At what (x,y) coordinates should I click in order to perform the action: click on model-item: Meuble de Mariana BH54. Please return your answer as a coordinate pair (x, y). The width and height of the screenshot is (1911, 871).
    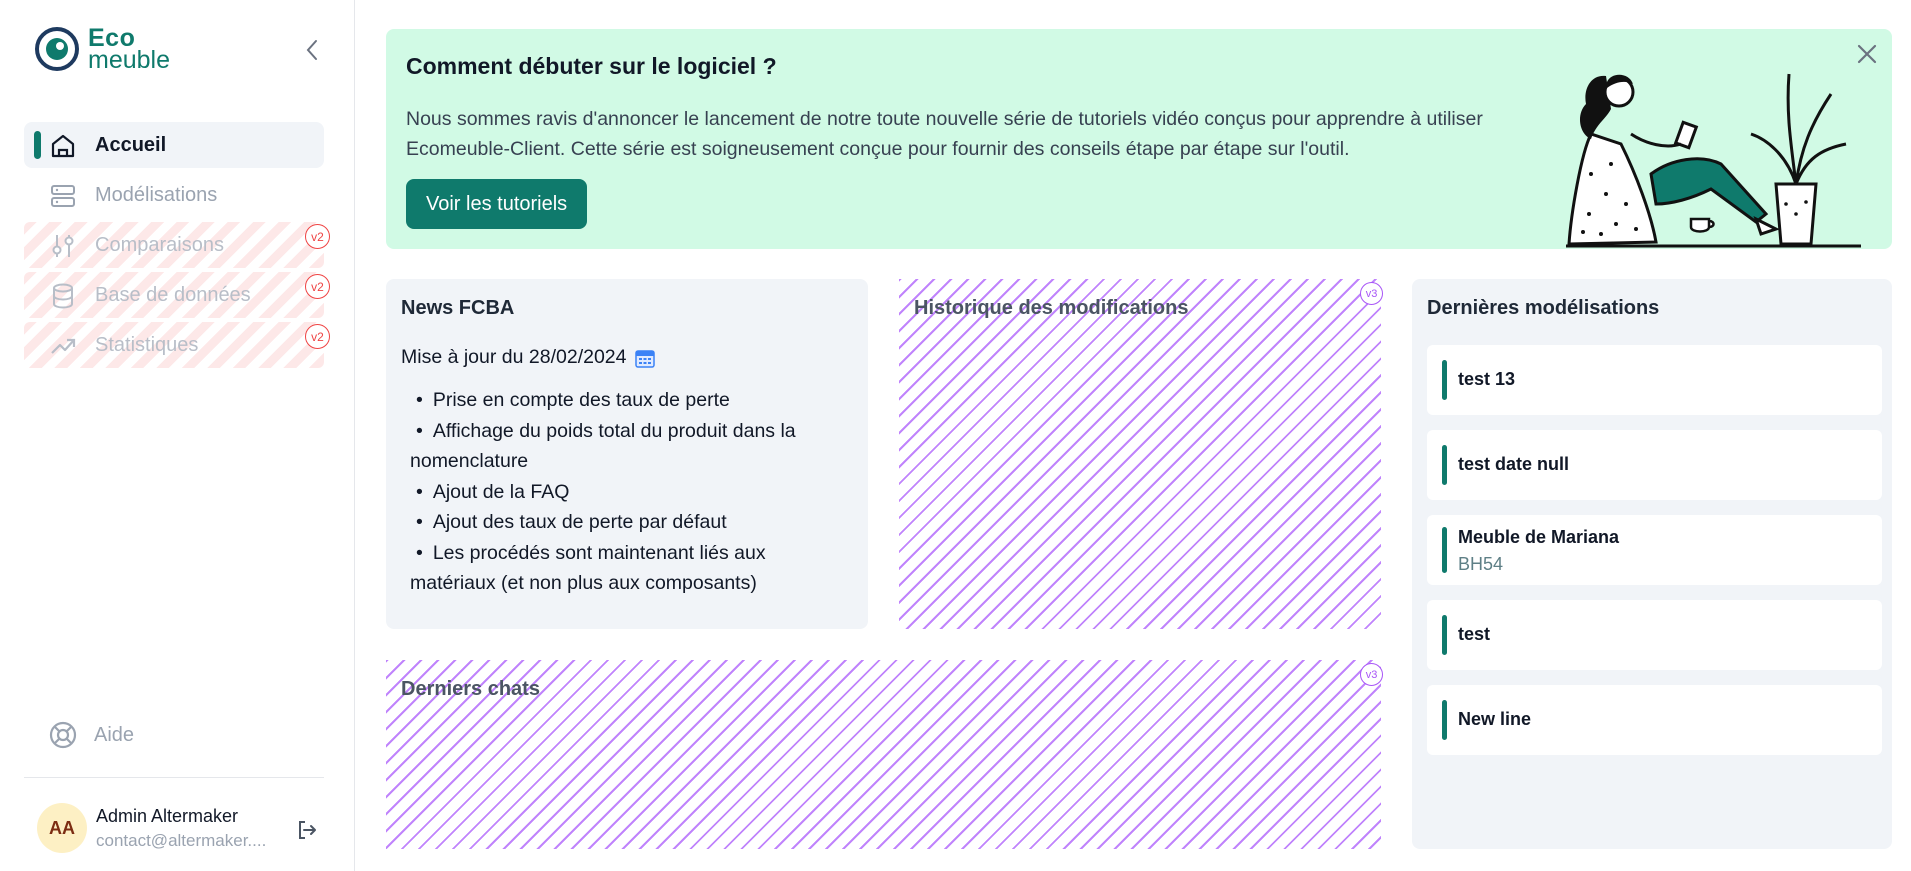
    Looking at the image, I should click on (1654, 550).